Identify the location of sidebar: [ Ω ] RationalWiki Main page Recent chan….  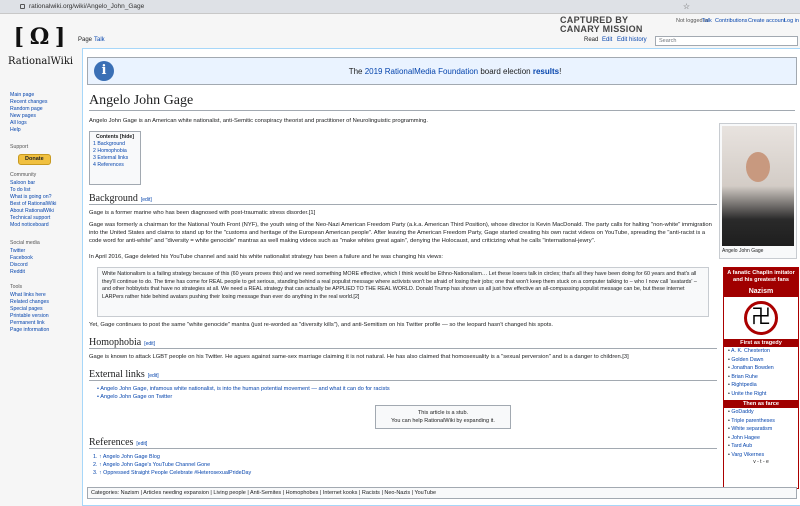
(41, 260).